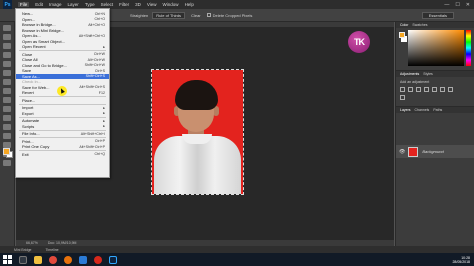  I want to click on black-white-icon, so click(402, 97).